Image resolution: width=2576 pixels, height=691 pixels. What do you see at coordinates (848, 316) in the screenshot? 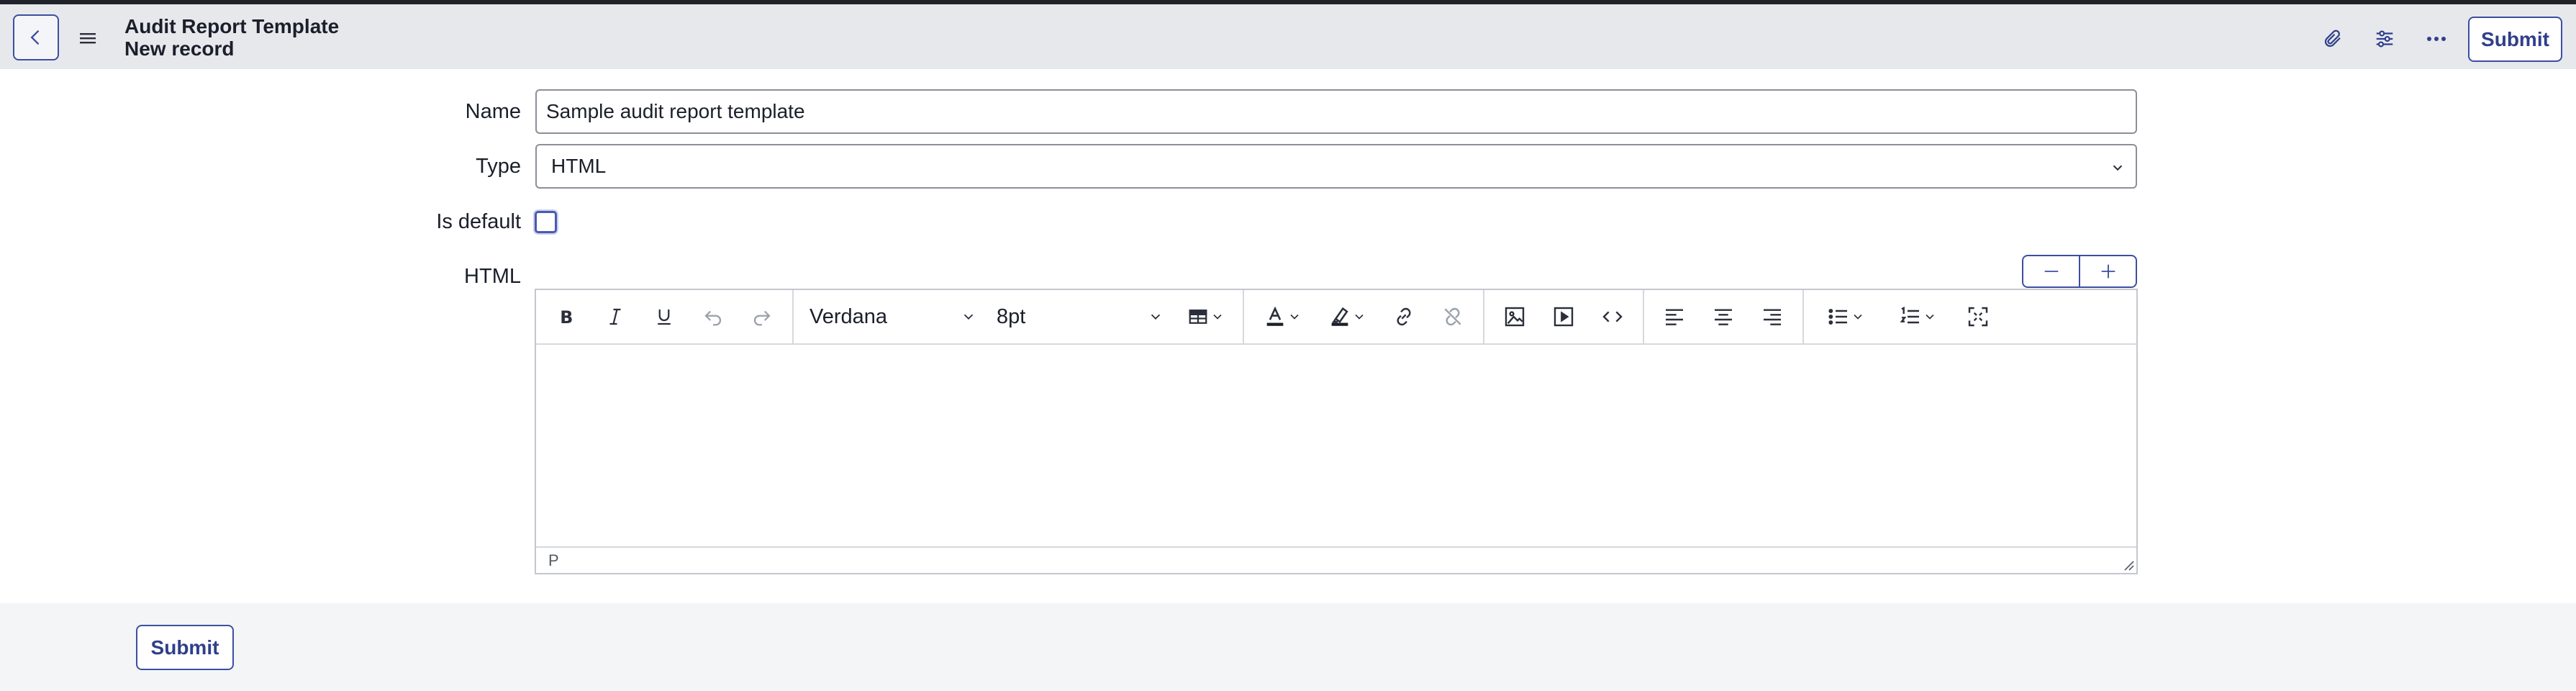
I see `font-family-value: Verdana` at bounding box center [848, 316].